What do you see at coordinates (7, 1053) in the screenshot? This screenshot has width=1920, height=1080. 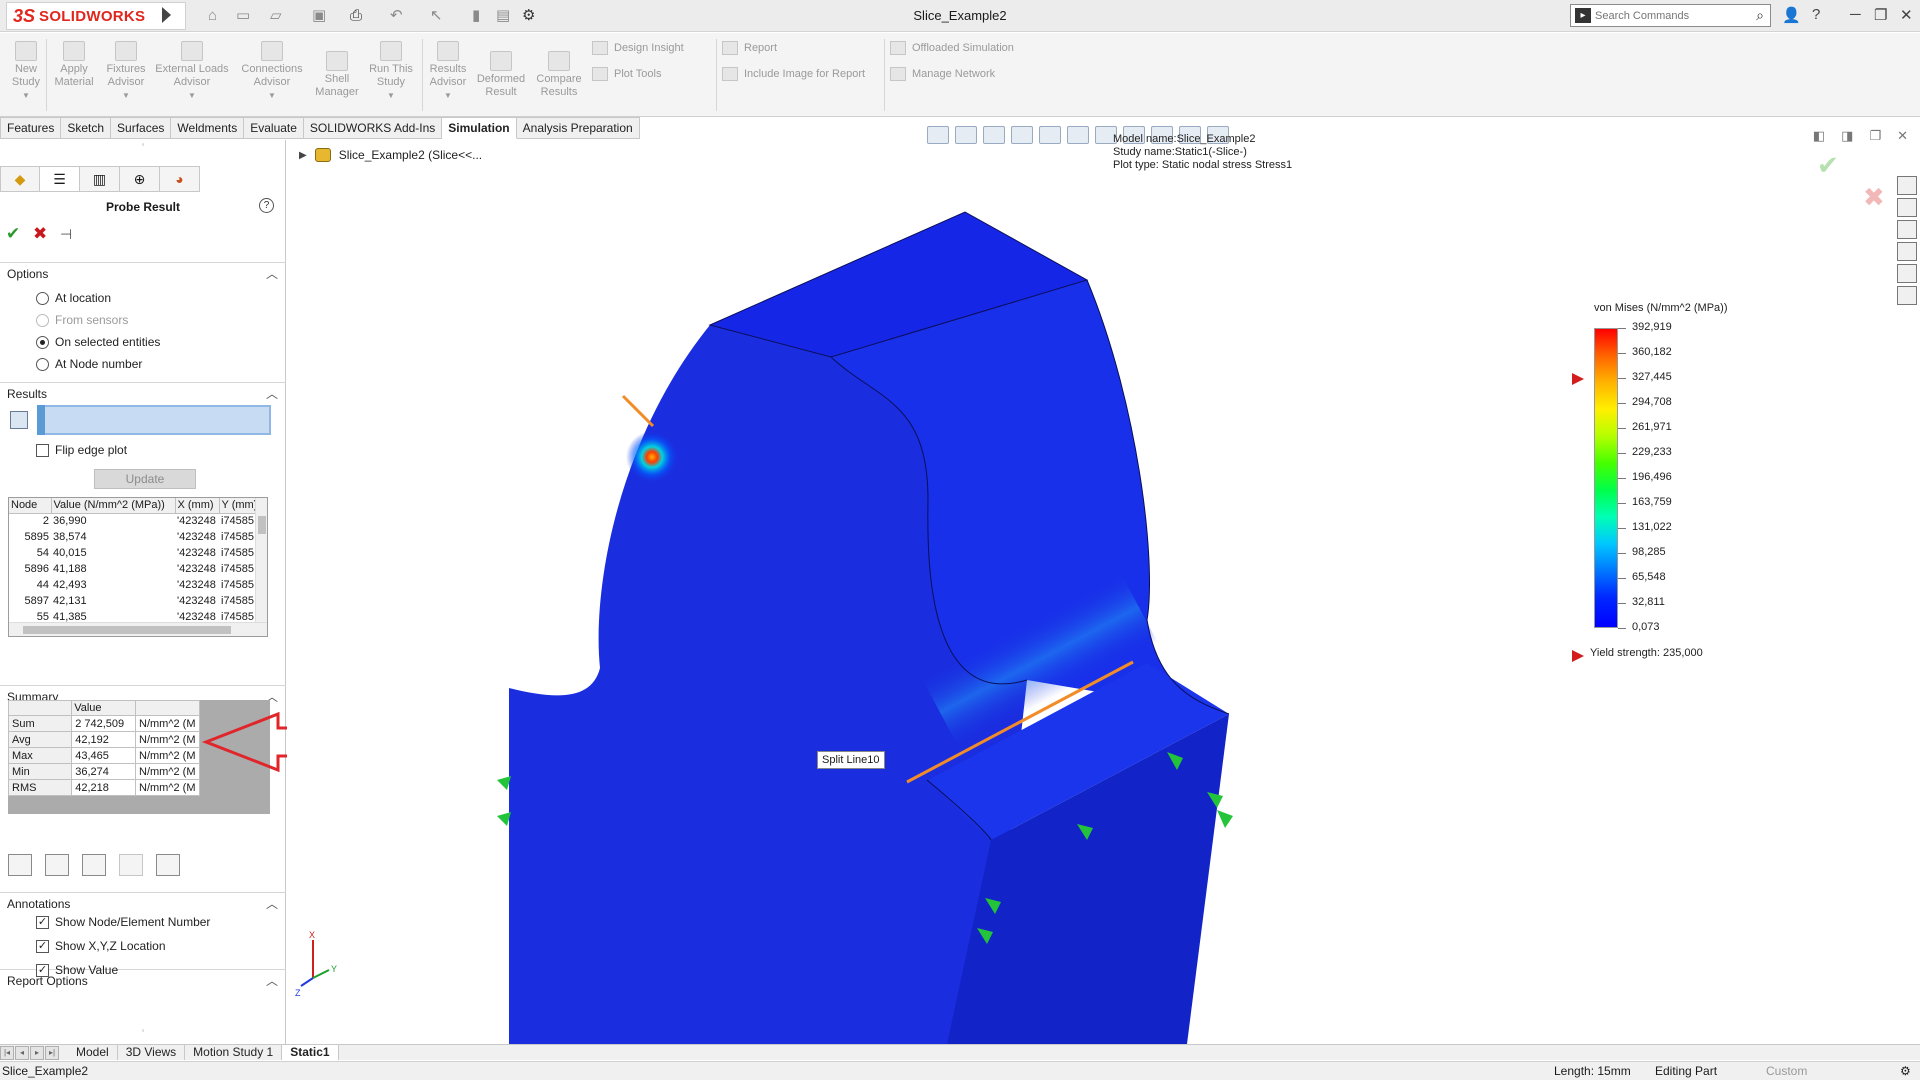 I see `first-tab-icon: |◂` at bounding box center [7, 1053].